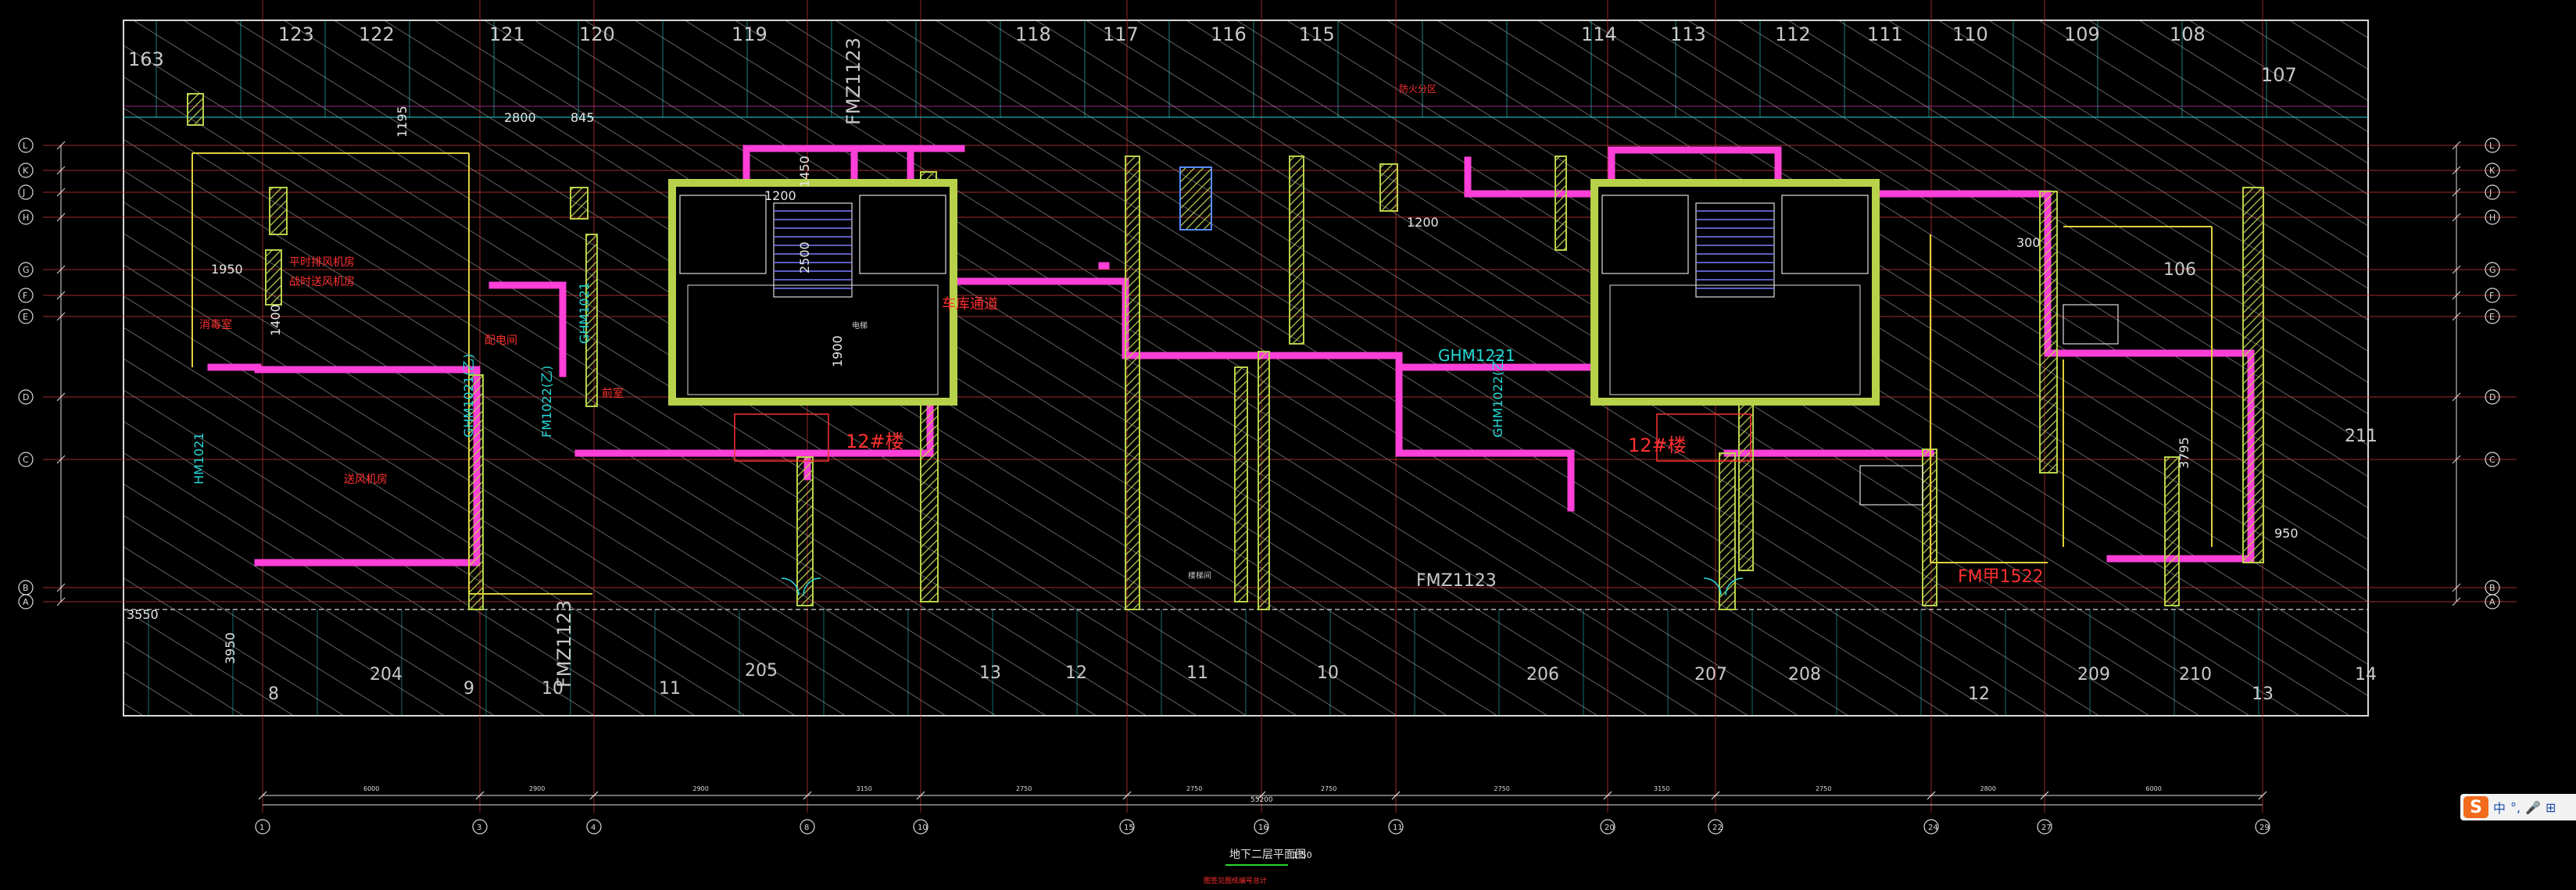 This screenshot has width=2576, height=890. What do you see at coordinates (468, 396) in the screenshot?
I see `door-tag: GHM1021(乙)` at bounding box center [468, 396].